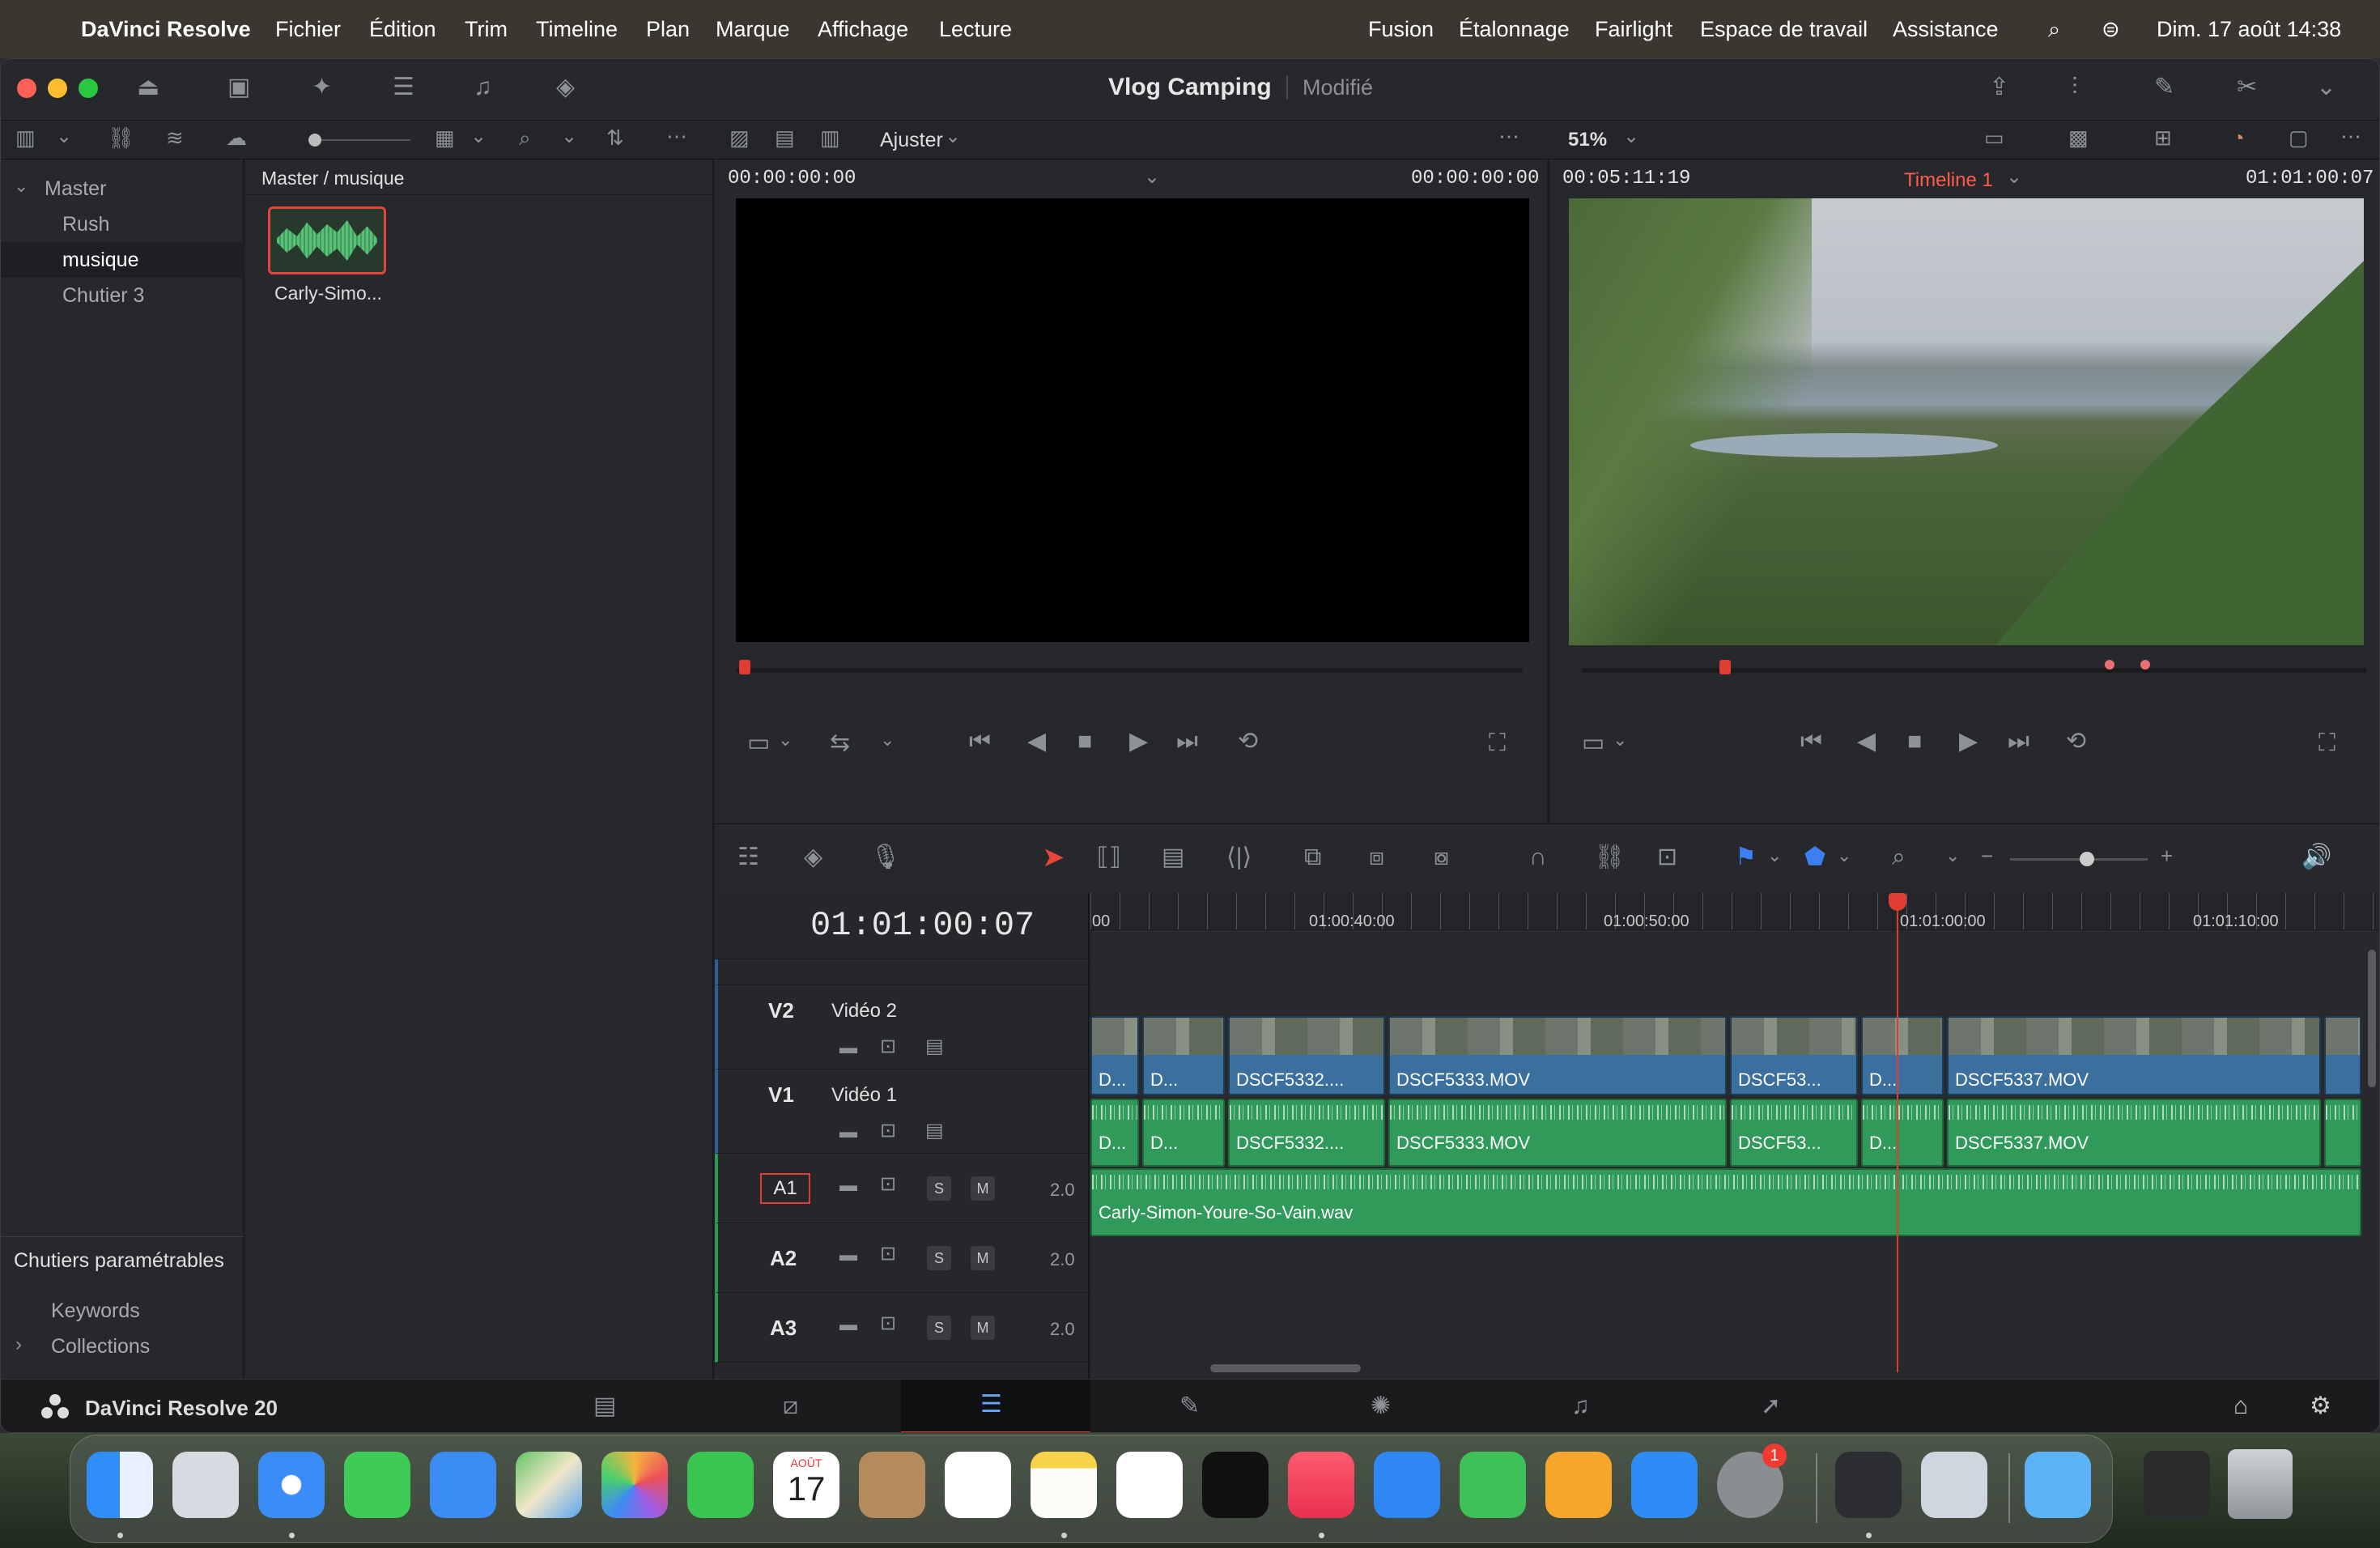 This screenshot has width=2380, height=1548. I want to click on menu-espace-de-travail: Espace de travail, so click(1784, 29).